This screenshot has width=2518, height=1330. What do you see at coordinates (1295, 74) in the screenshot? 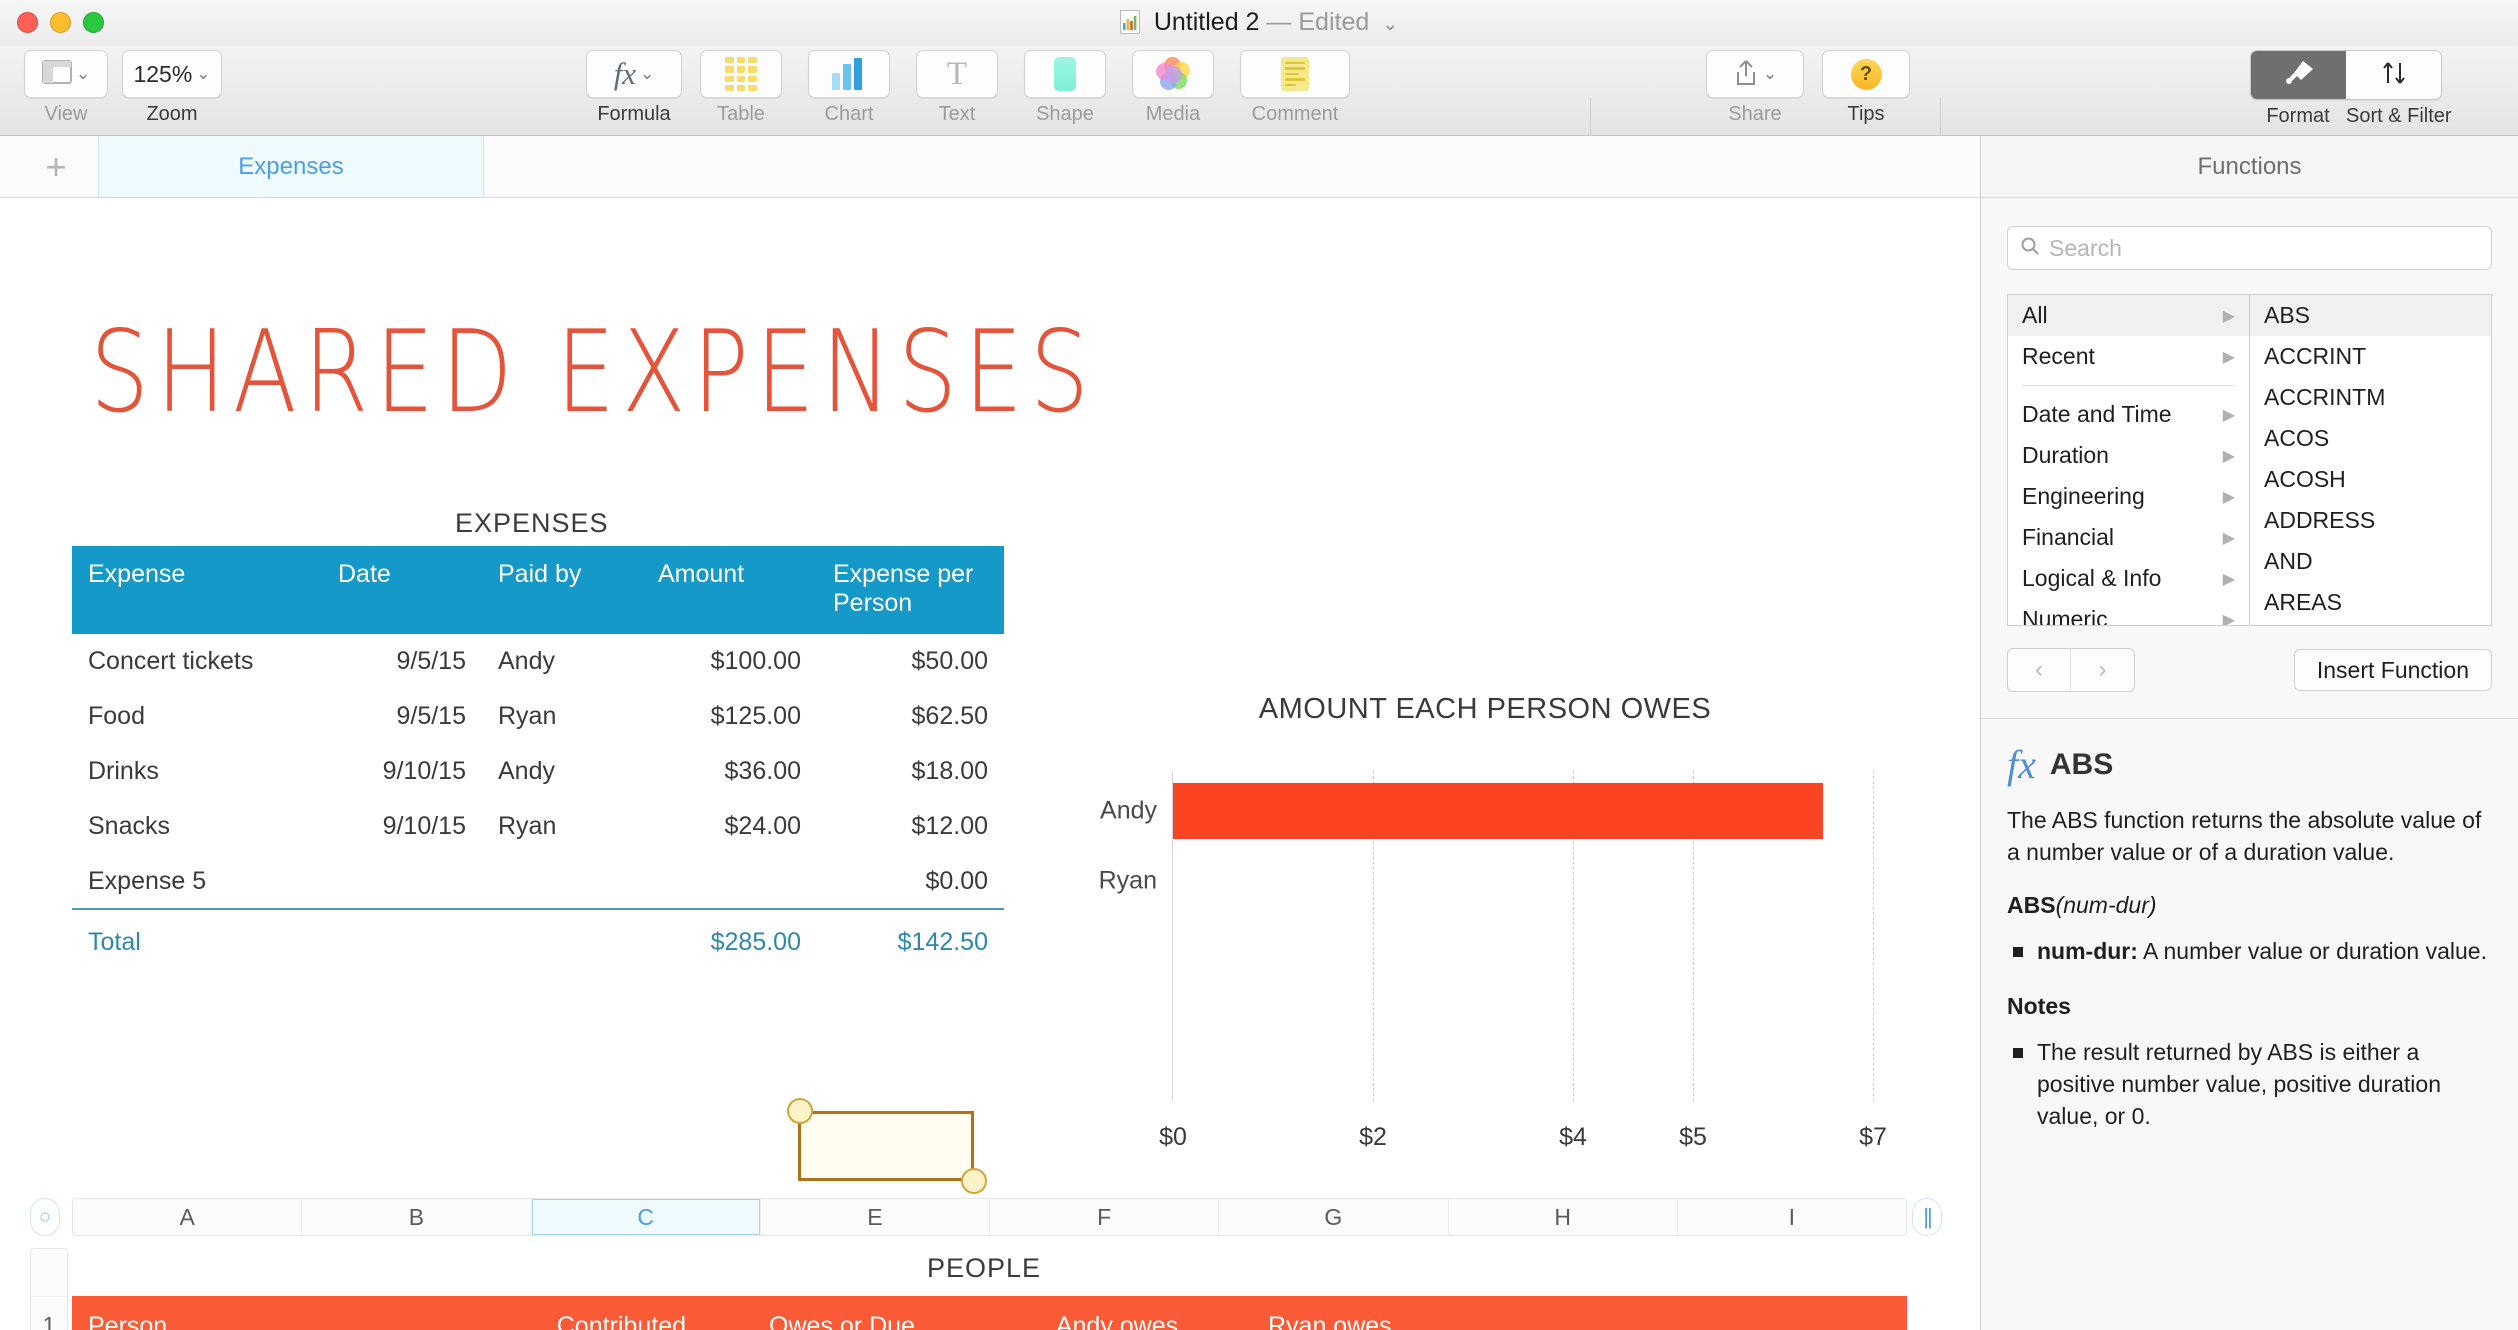
I see `comment-icon` at bounding box center [1295, 74].